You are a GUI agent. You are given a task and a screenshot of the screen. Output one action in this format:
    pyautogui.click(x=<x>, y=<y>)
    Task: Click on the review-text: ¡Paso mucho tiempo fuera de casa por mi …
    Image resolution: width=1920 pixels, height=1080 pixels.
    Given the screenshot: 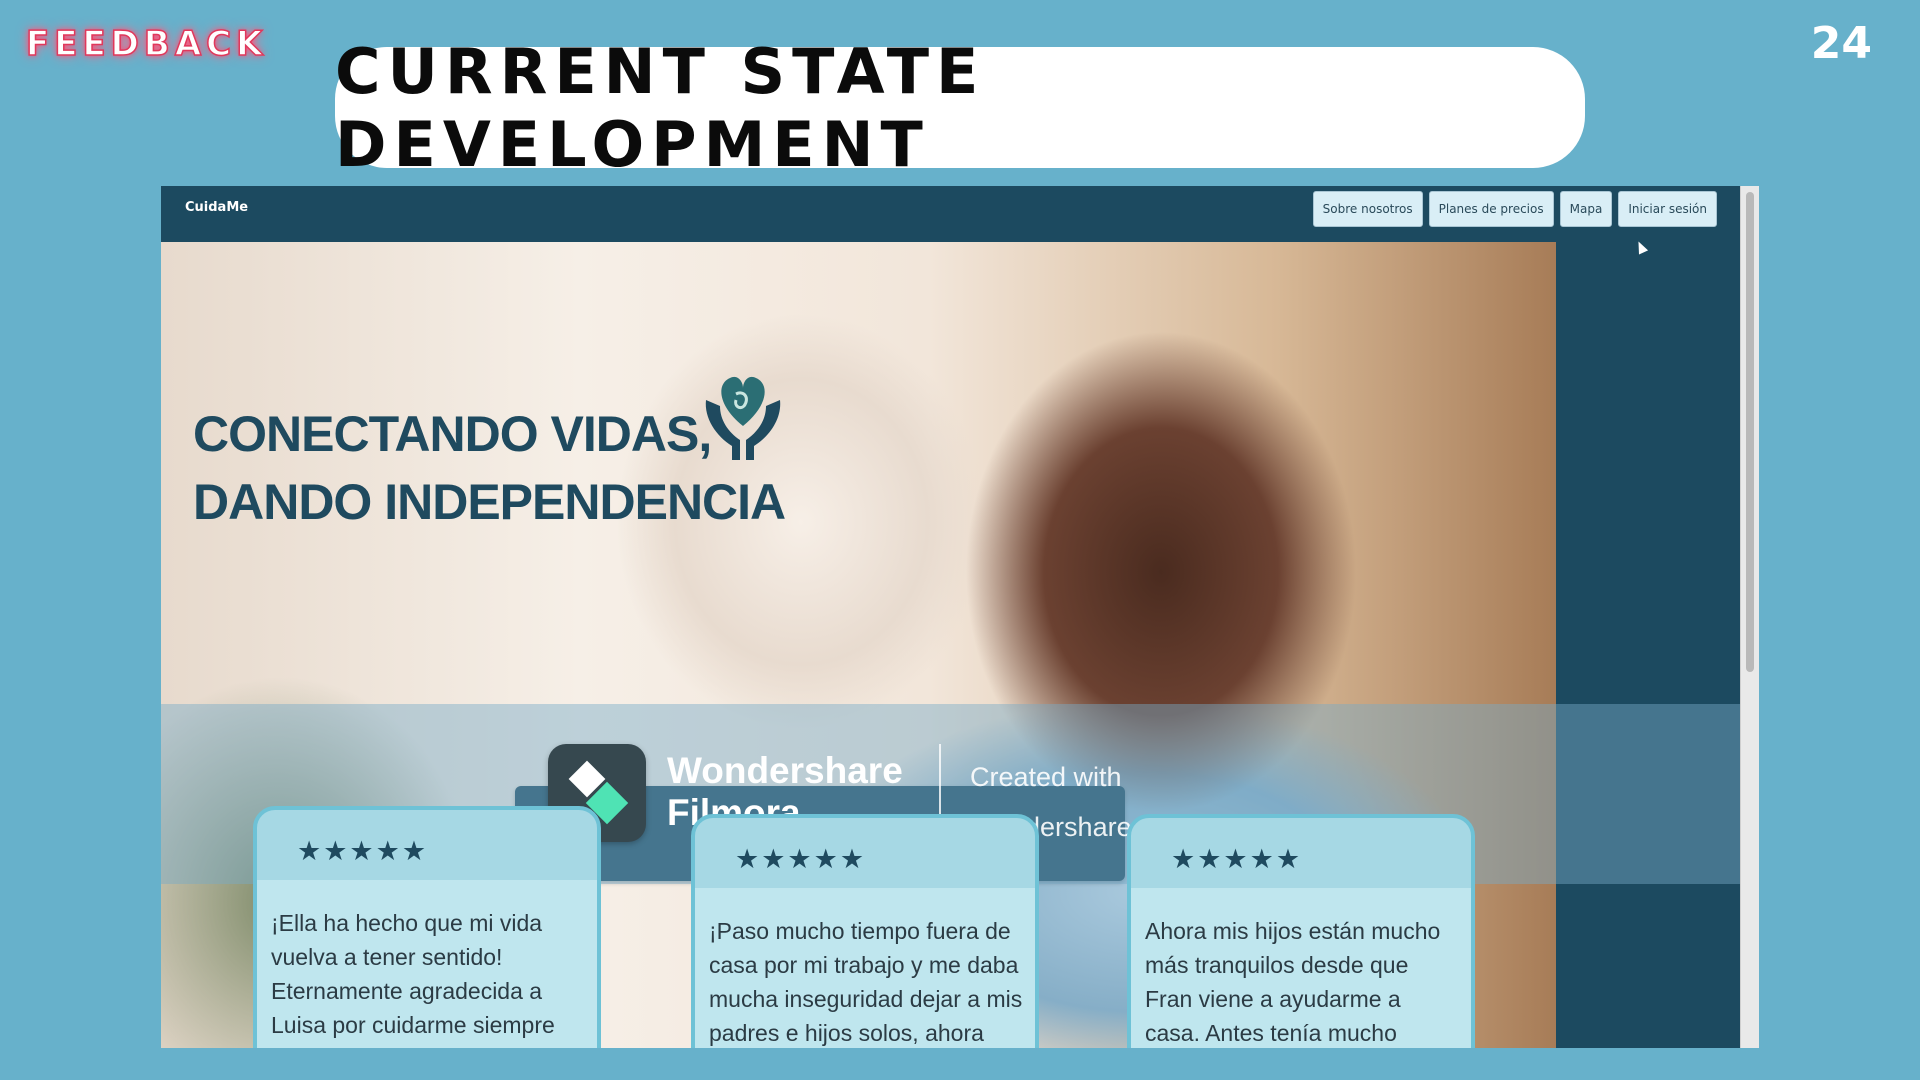 What is the action you would take?
    pyautogui.click(x=865, y=968)
    